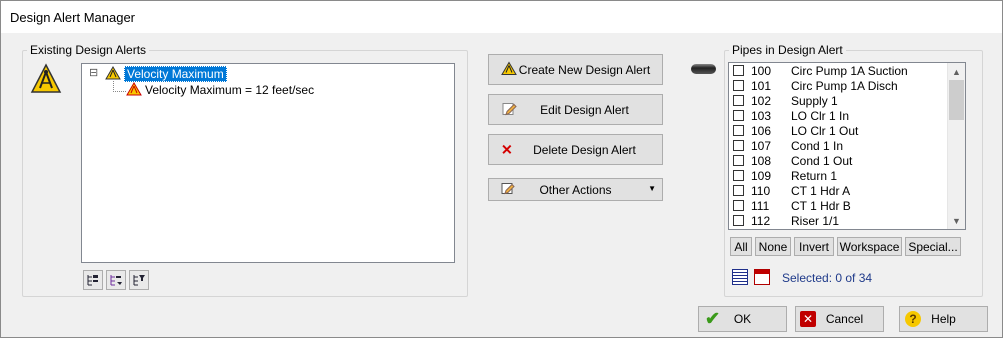  Describe the element at coordinates (509, 109) in the screenshot. I see `edit-icon` at that location.